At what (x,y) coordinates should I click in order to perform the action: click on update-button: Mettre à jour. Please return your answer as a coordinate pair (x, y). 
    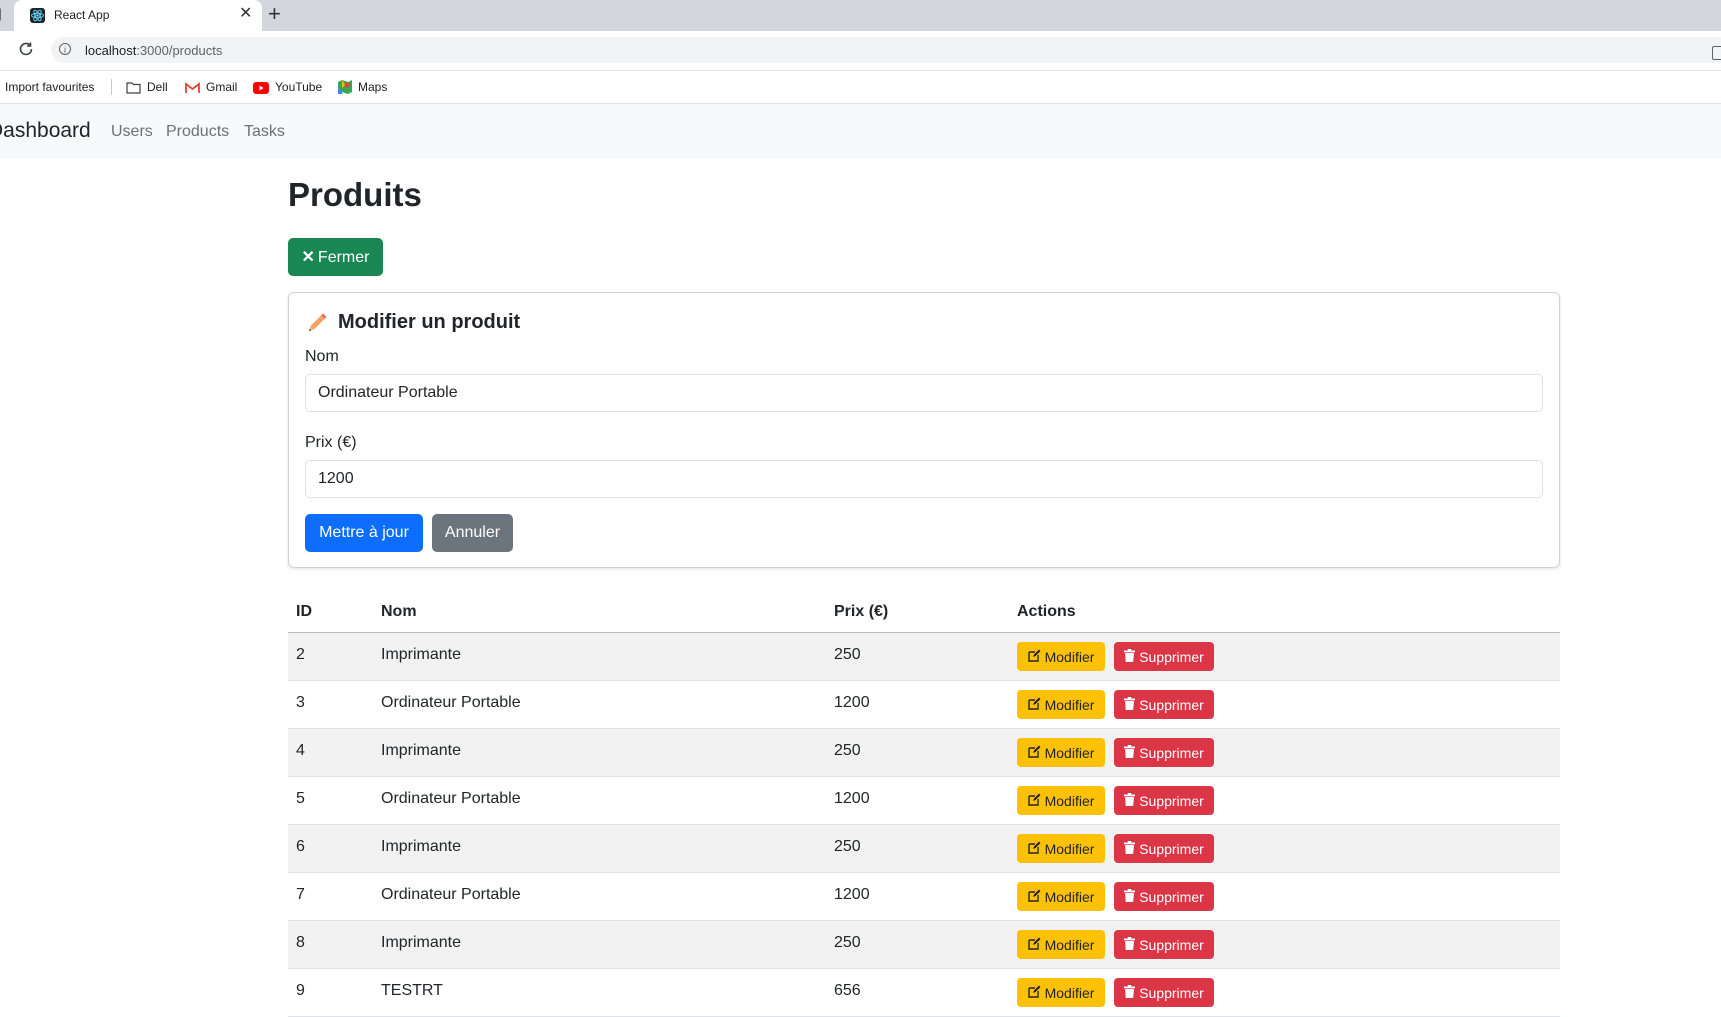
    Looking at the image, I should click on (364, 533).